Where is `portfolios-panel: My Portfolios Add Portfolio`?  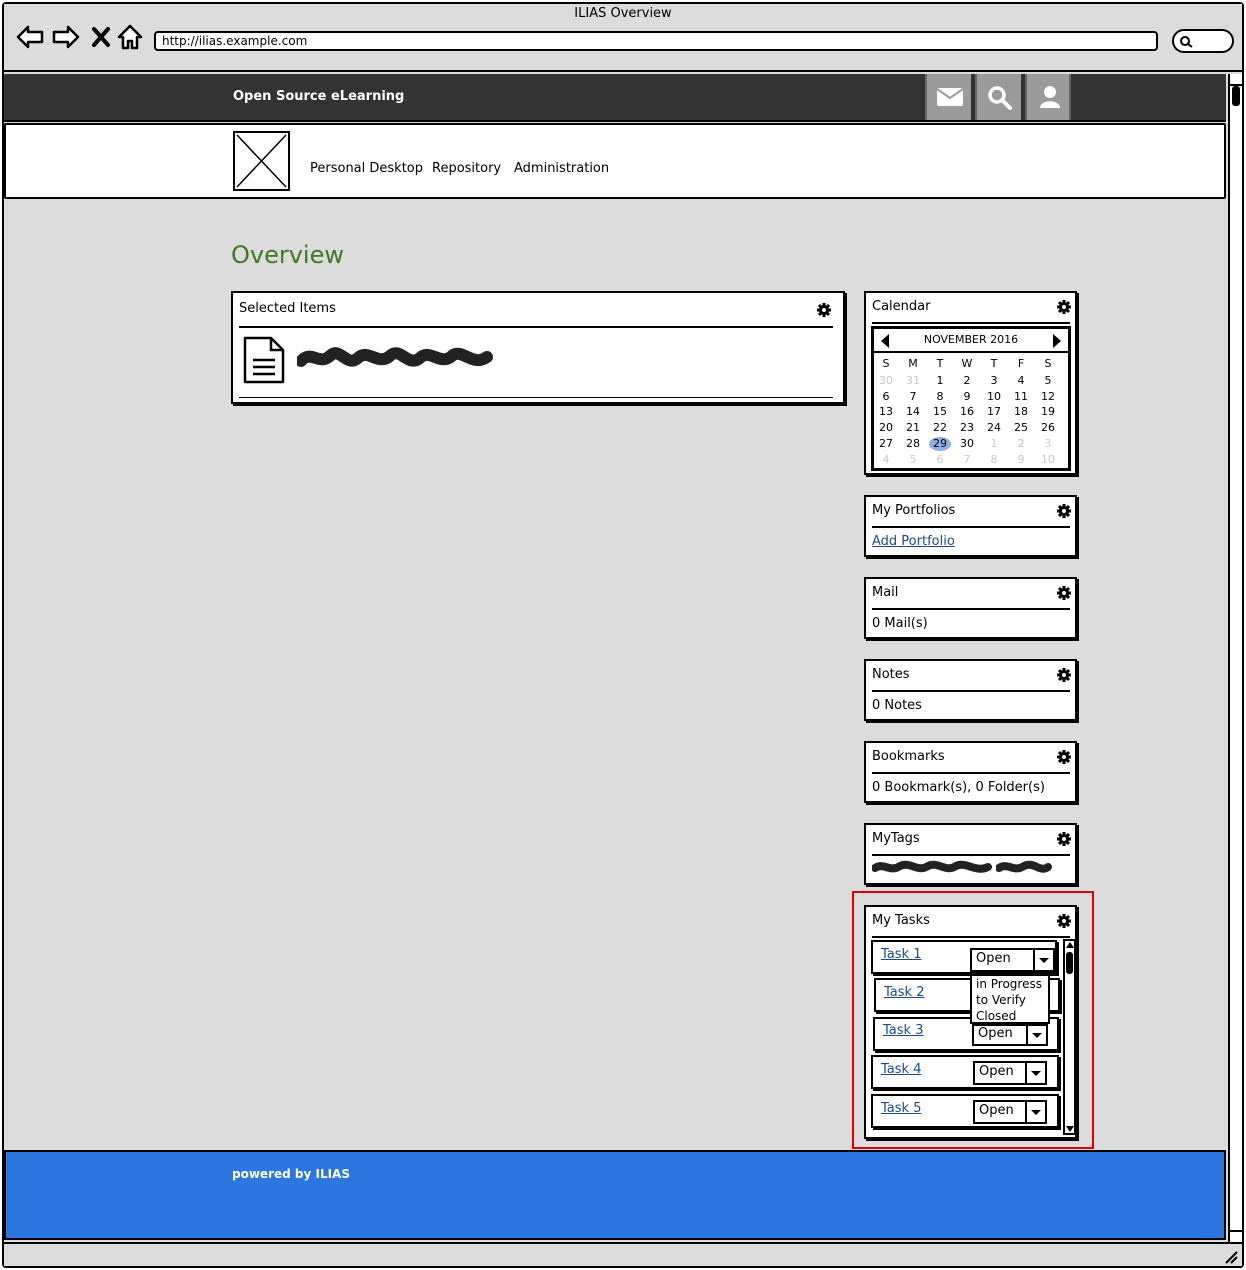
portfolios-panel: My Portfolios Add Portfolio is located at coordinates (970, 526).